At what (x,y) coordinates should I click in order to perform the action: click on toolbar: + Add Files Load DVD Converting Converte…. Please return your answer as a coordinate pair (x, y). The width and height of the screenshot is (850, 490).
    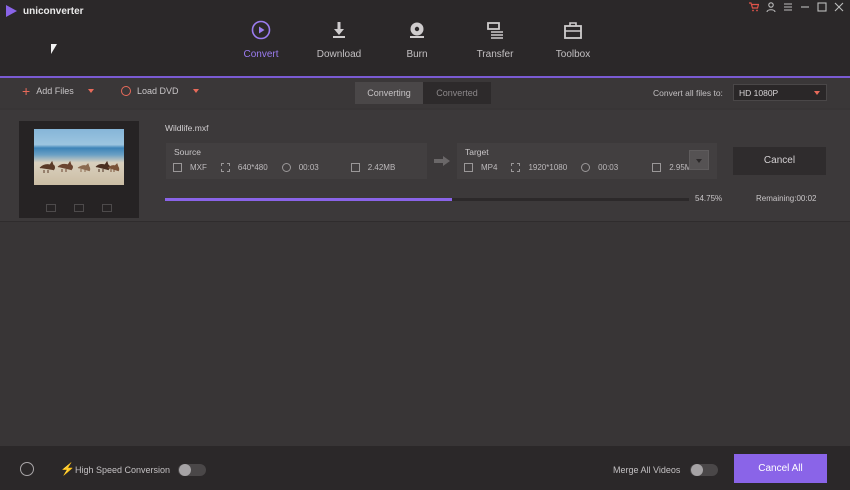
    Looking at the image, I should click on (425, 93).